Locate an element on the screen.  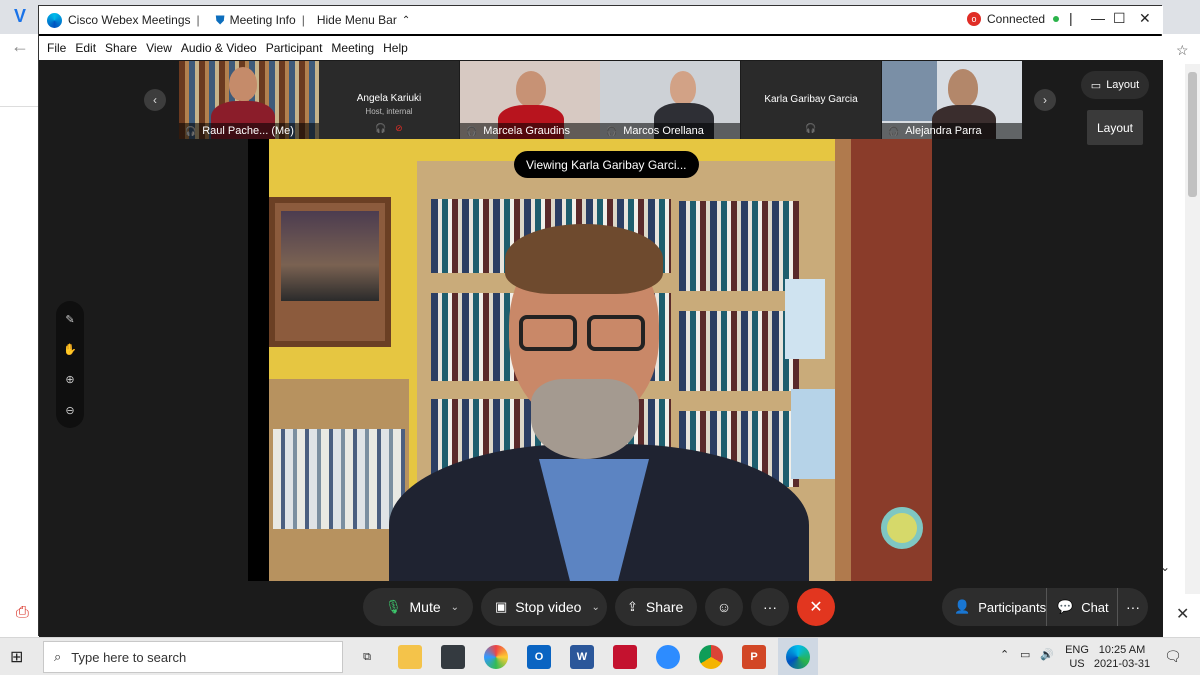
layout-button: ▭ Layout is located at coordinates (1115, 85).